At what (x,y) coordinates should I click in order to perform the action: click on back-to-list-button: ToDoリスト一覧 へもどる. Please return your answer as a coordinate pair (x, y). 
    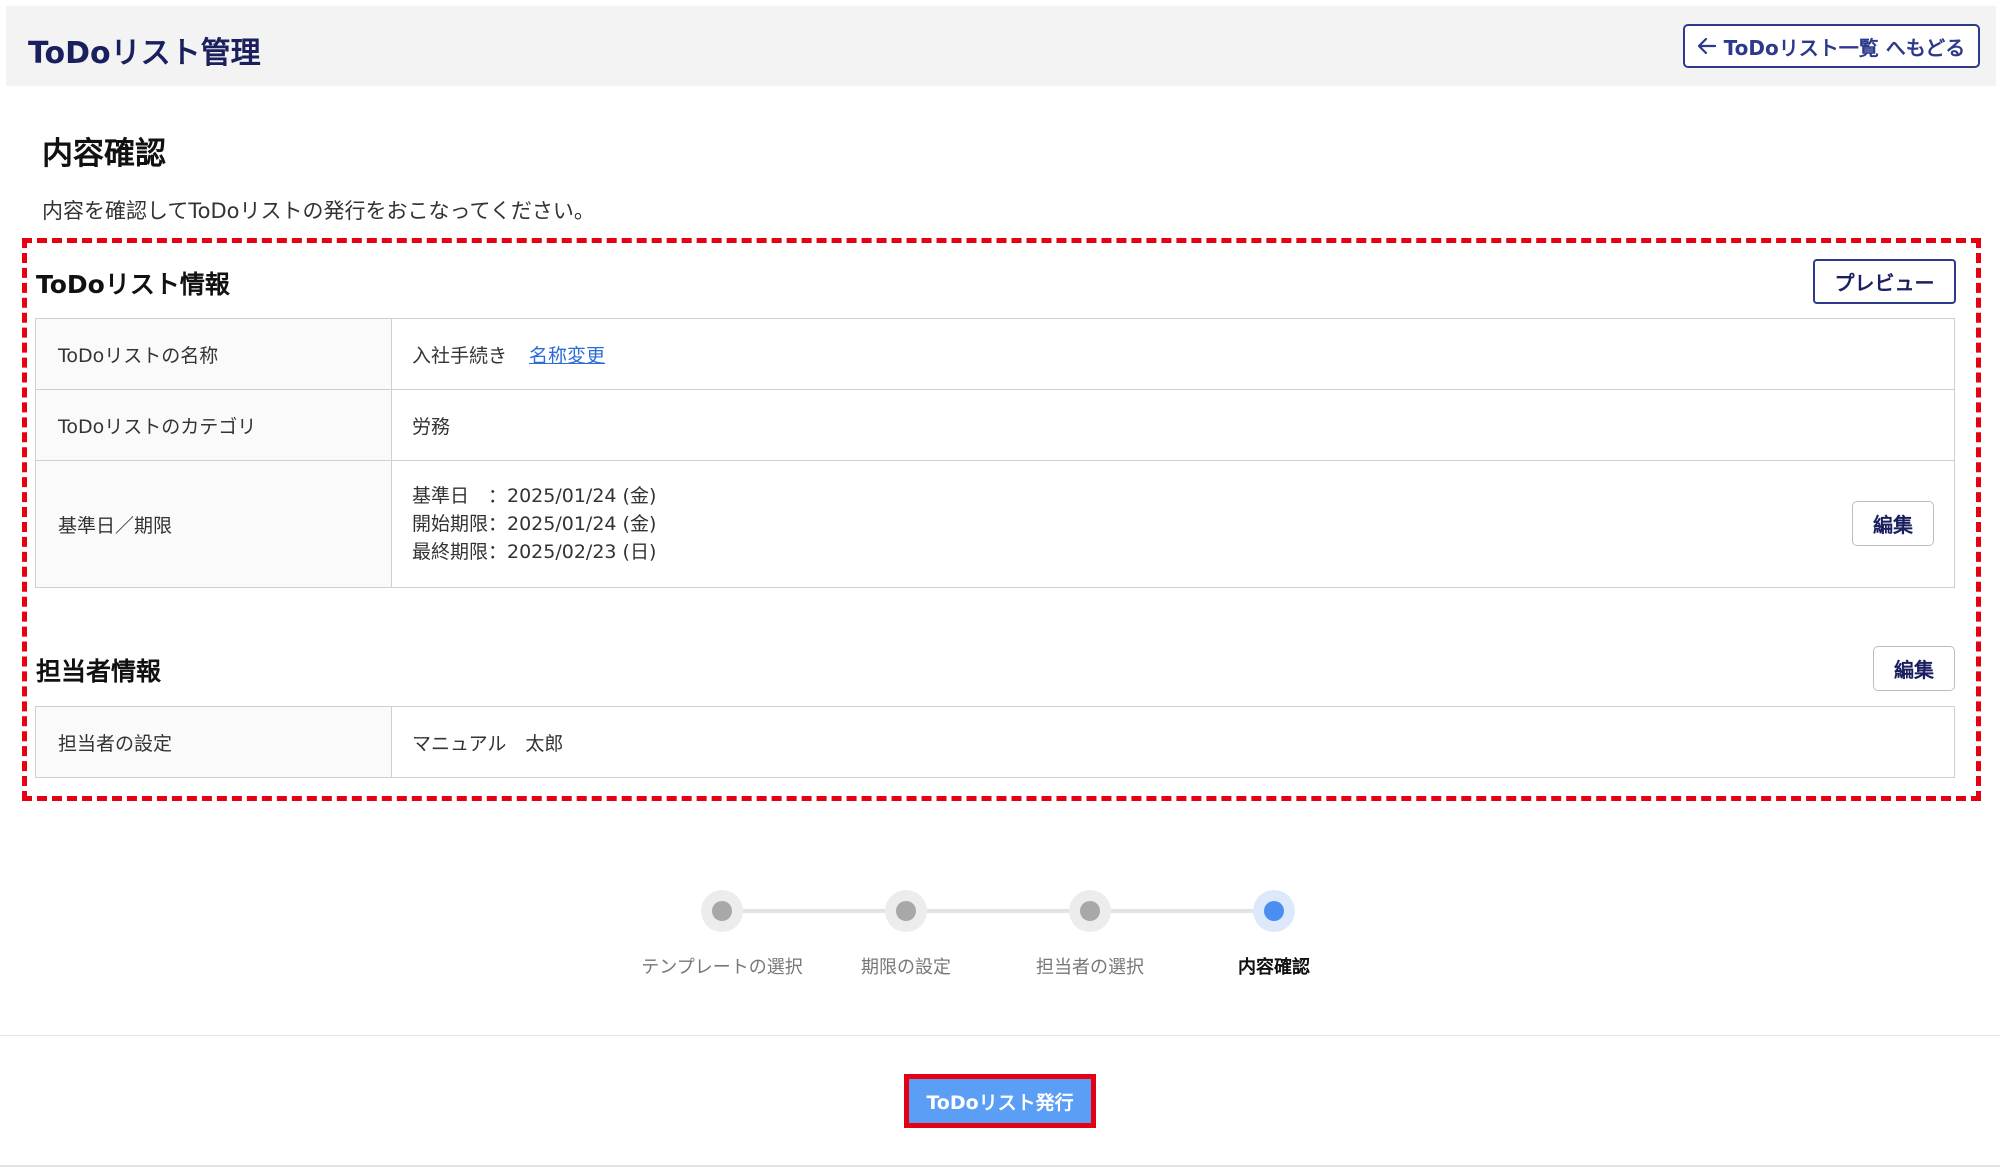
    Looking at the image, I should click on (1831, 46).